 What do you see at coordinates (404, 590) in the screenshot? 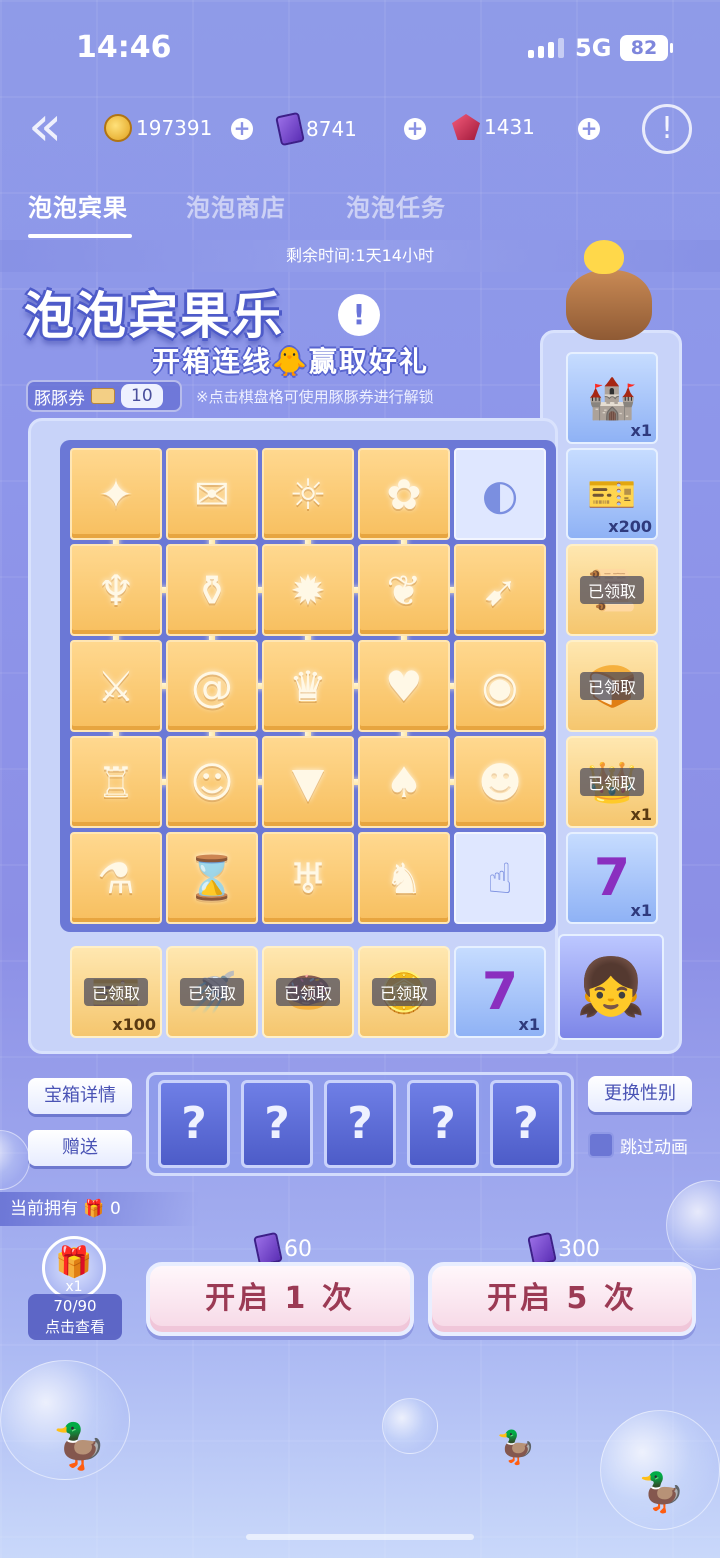
I see `bingo-cell: ❦` at bounding box center [404, 590].